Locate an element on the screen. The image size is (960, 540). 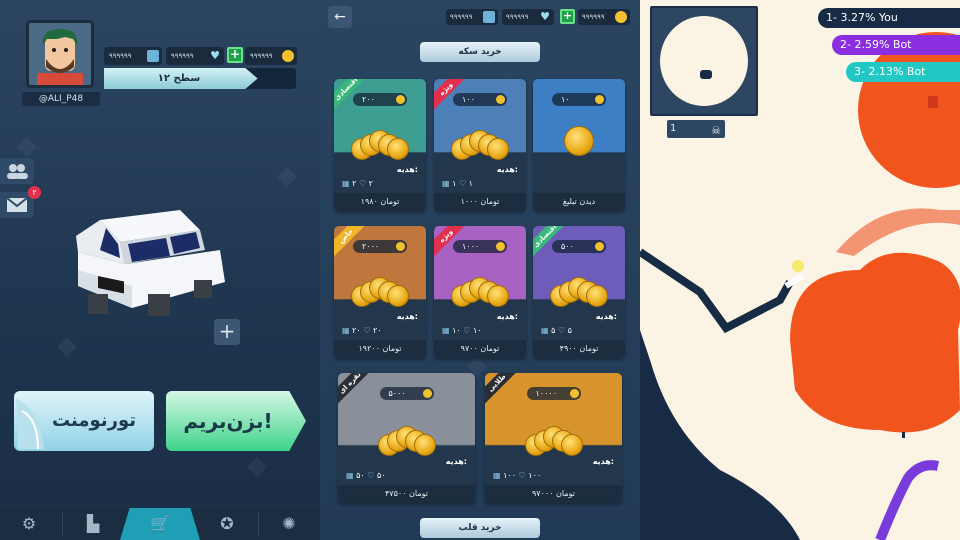
friends-icon is located at coordinates (17, 171).